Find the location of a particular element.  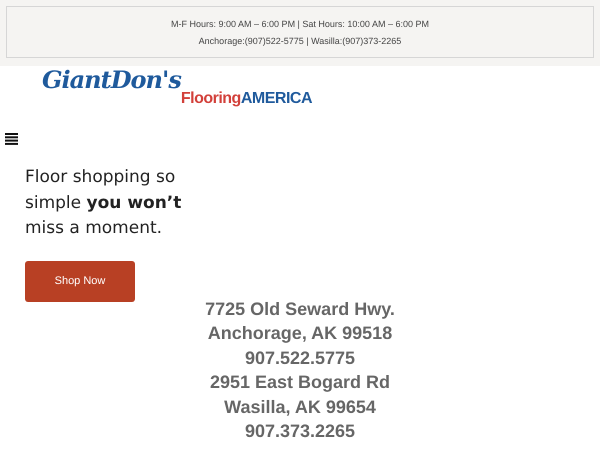

info-line: M-F Hours: 9:00 AM – 6:00 PM | Sat Hours: 10:00 AM – 6:00 PM is located at coordinates (300, 24).